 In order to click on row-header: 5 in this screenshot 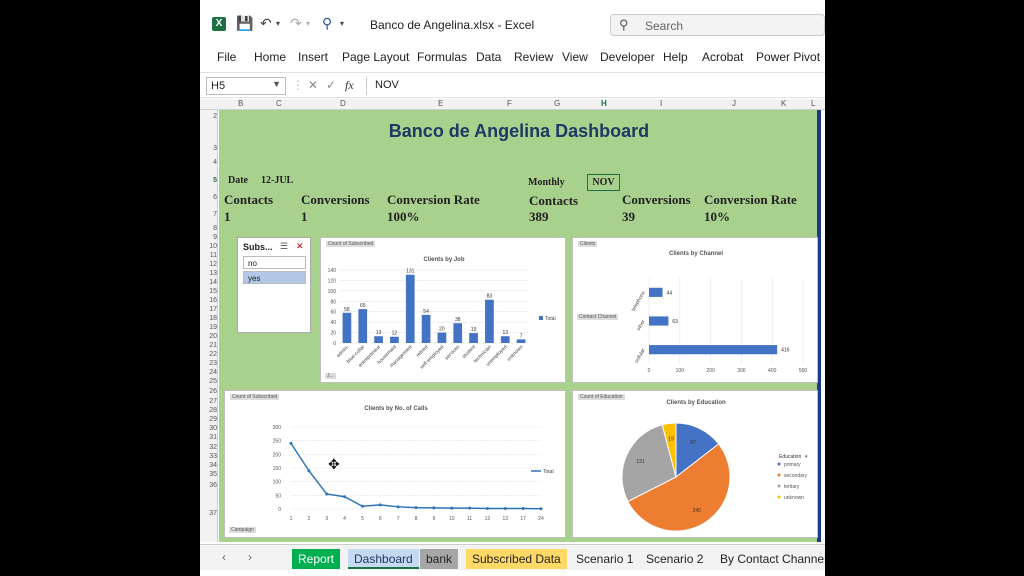, I will do `click(208, 180)`.